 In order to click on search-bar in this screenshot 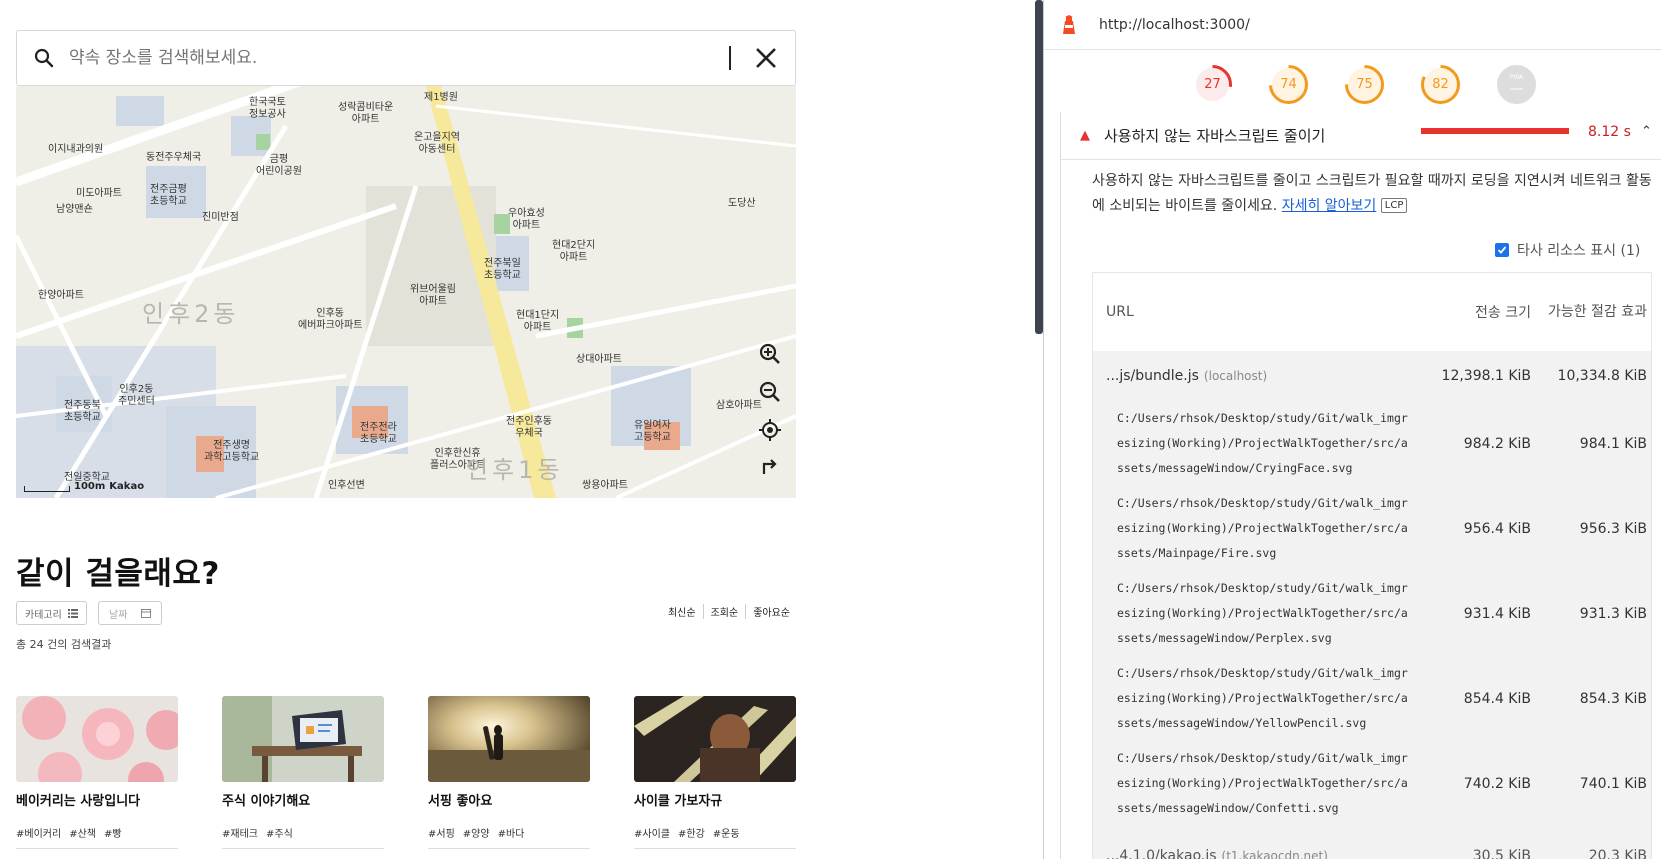, I will do `click(406, 58)`.